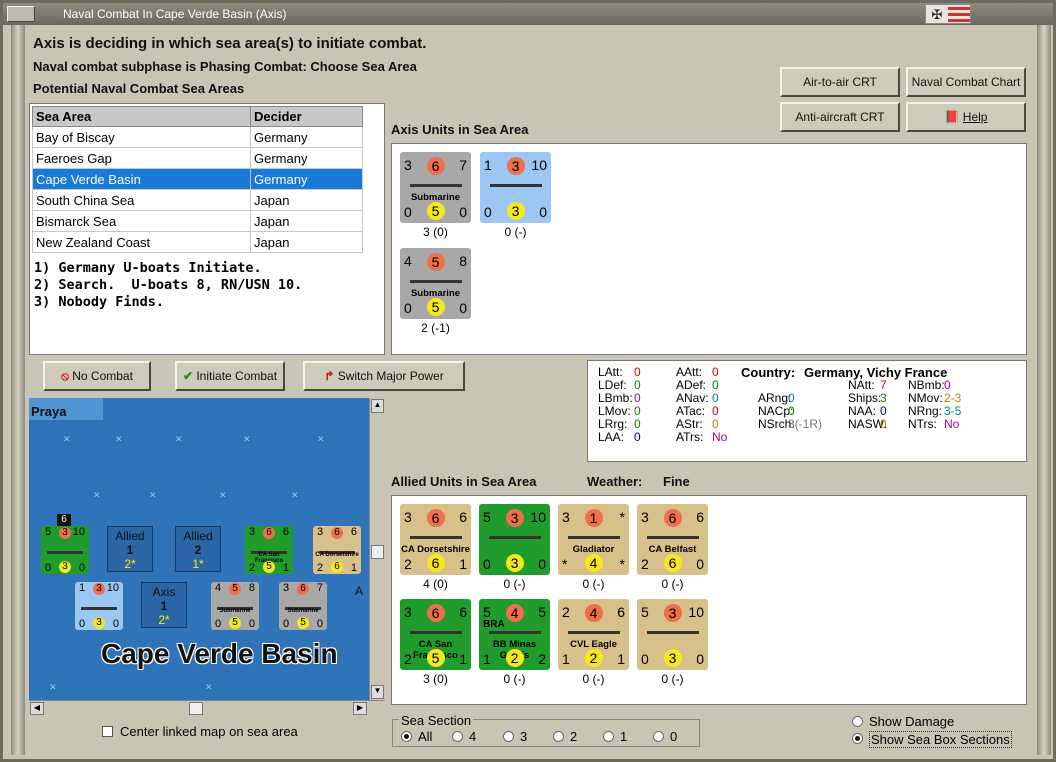  I want to click on show-damage-radio, so click(857, 721).